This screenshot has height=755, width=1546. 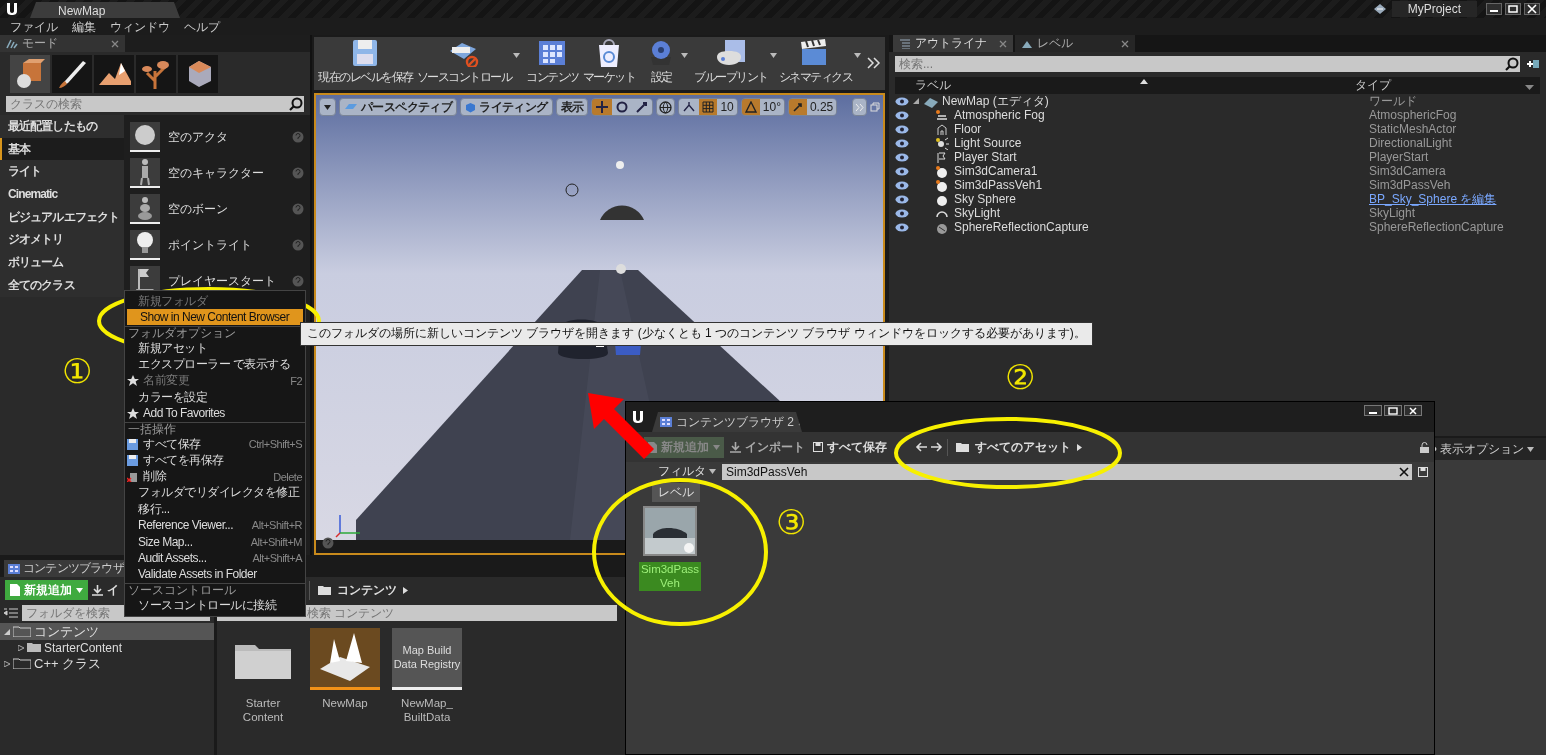 I want to click on path-breadcrumb: すべてのアセット, so click(x=1015, y=447).